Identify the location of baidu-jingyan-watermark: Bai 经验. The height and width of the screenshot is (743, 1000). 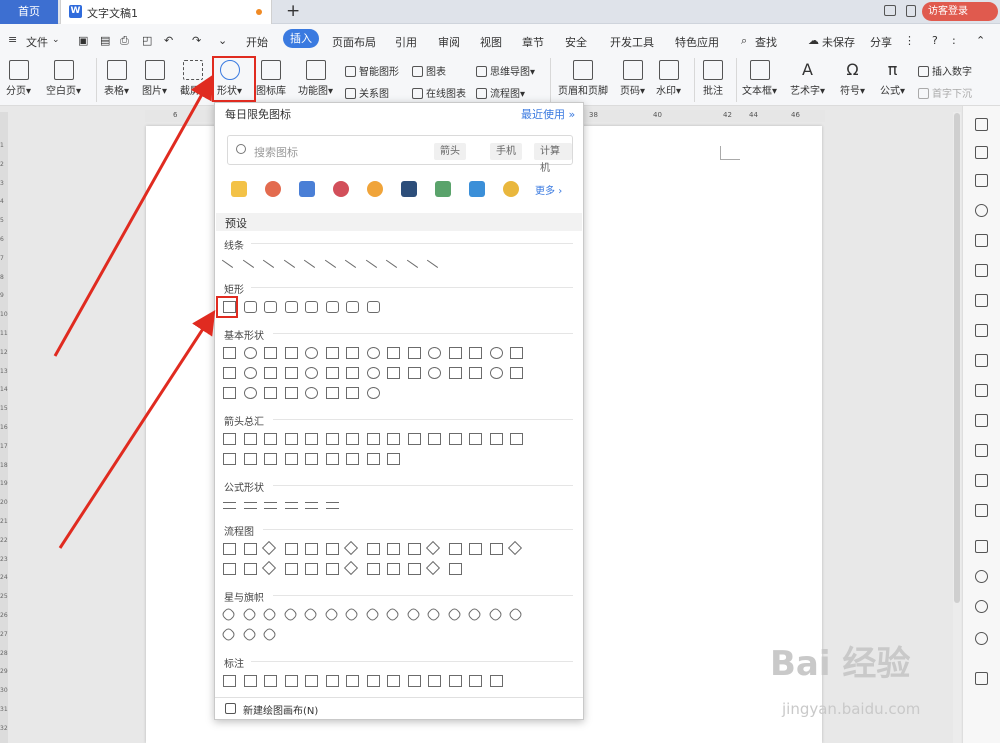
(840, 664).